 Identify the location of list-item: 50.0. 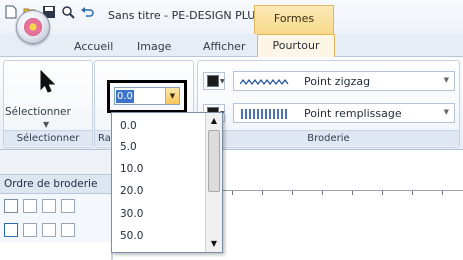
(131, 236).